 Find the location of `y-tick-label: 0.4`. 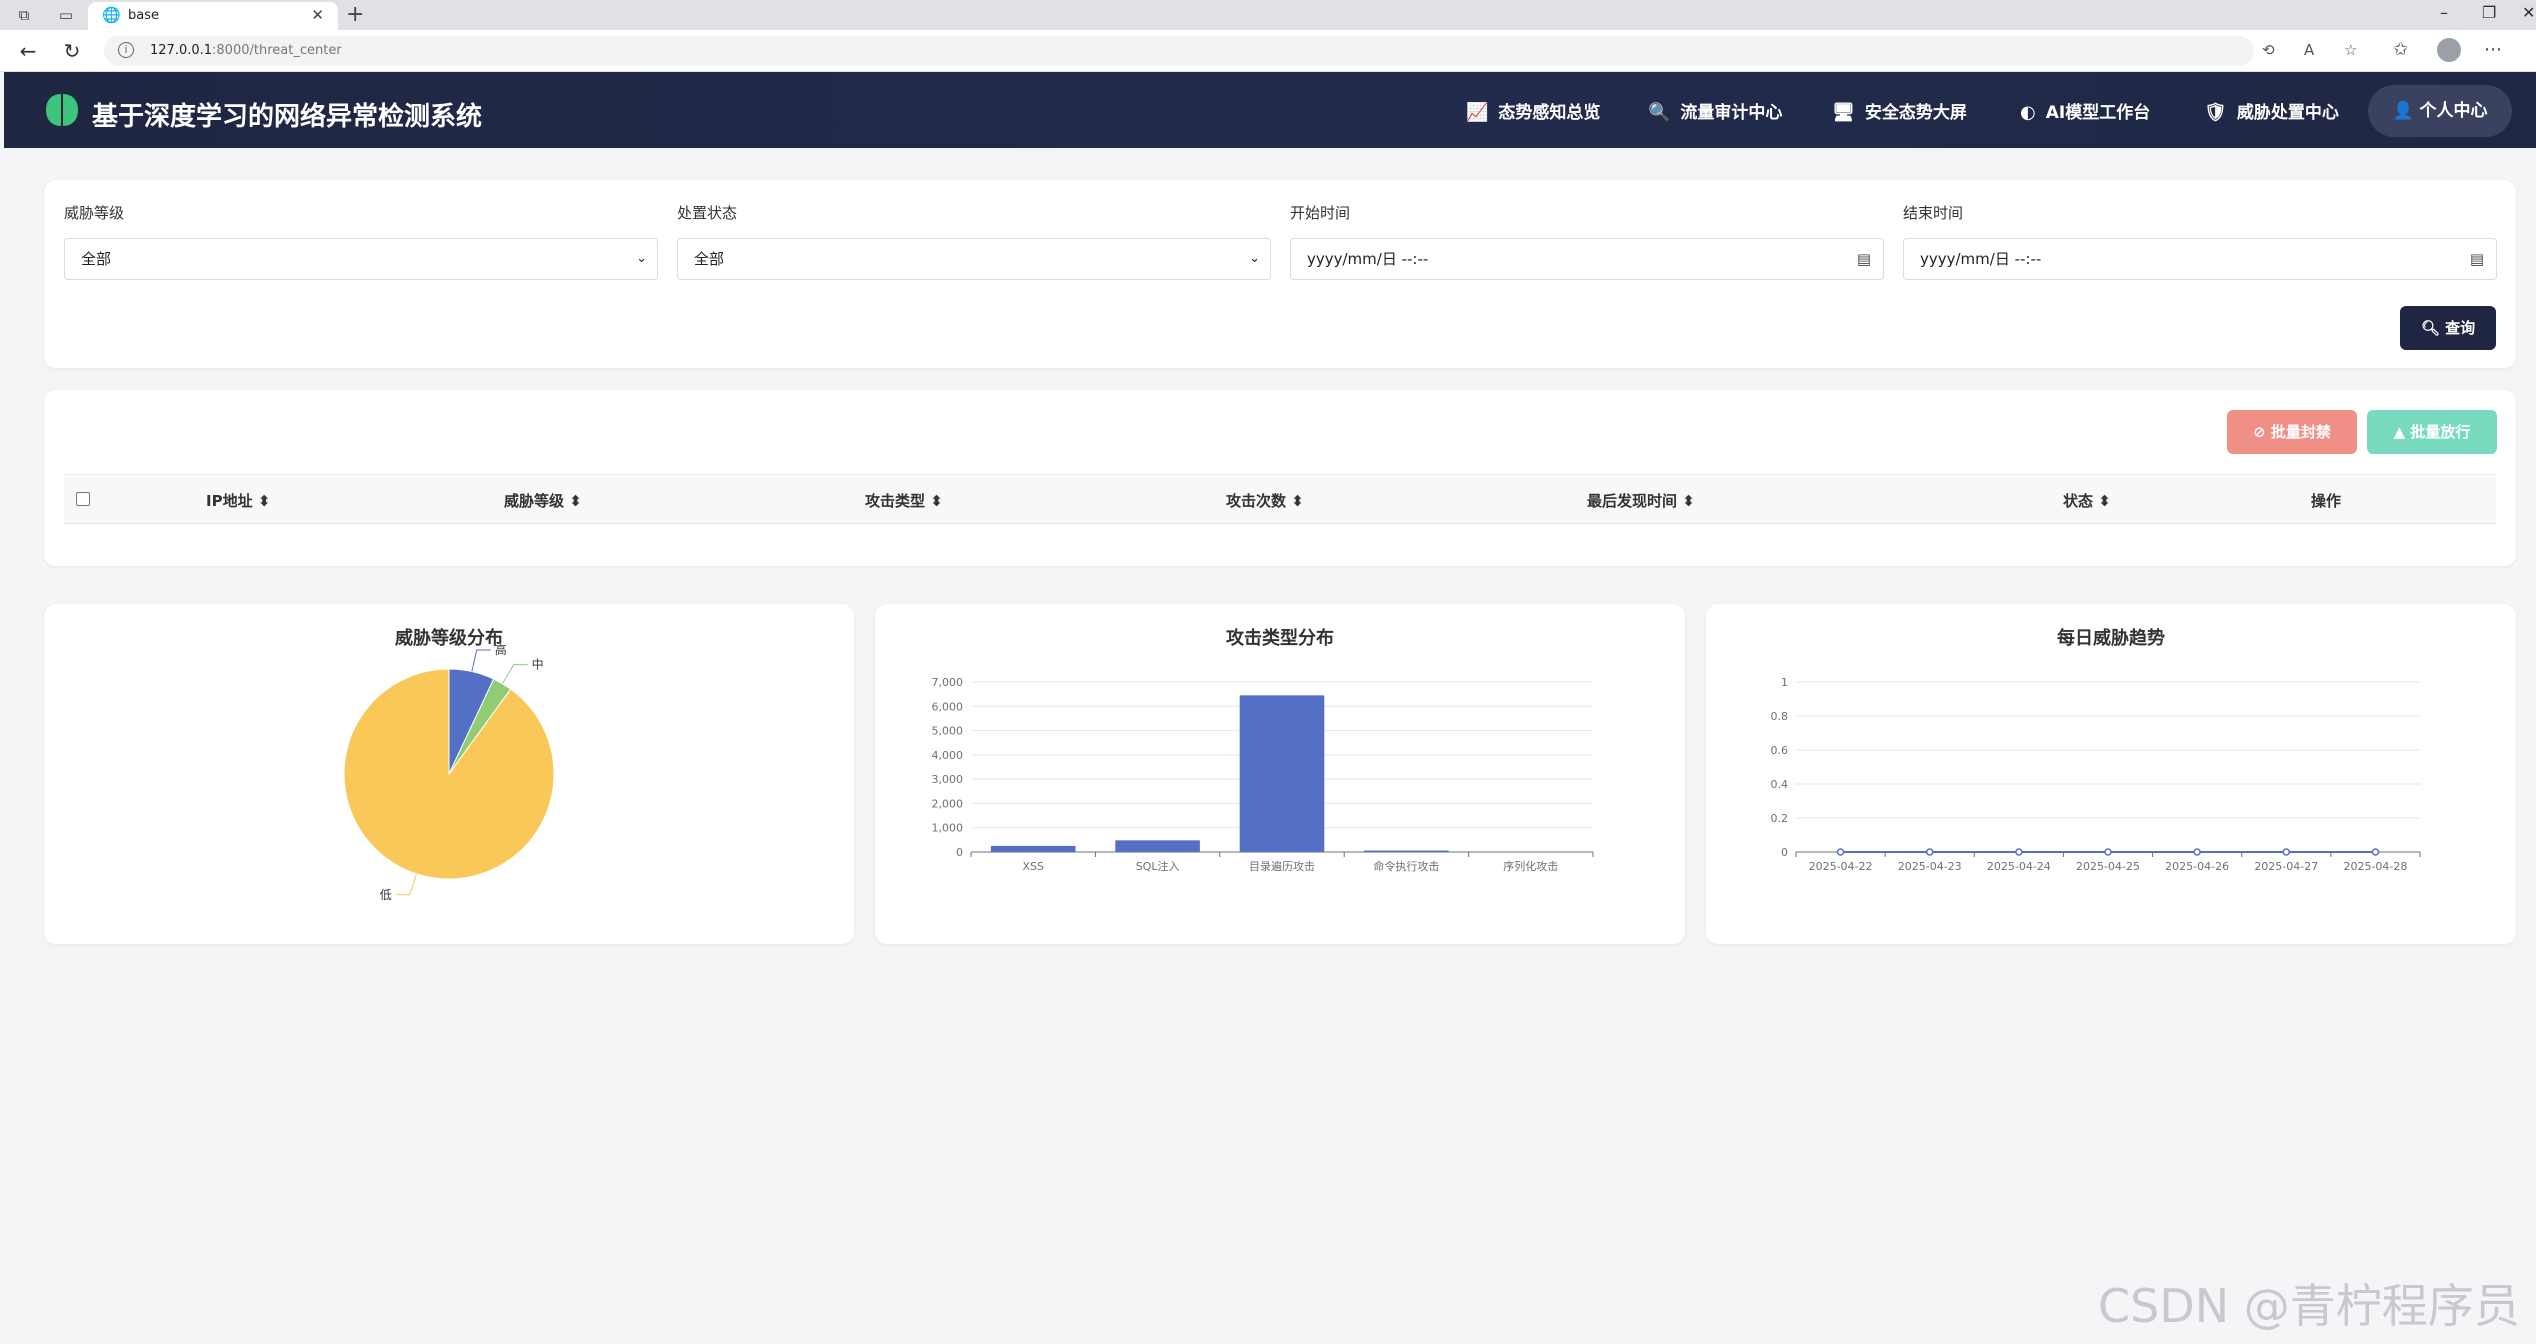

y-tick-label: 0.4 is located at coordinates (1780, 784).